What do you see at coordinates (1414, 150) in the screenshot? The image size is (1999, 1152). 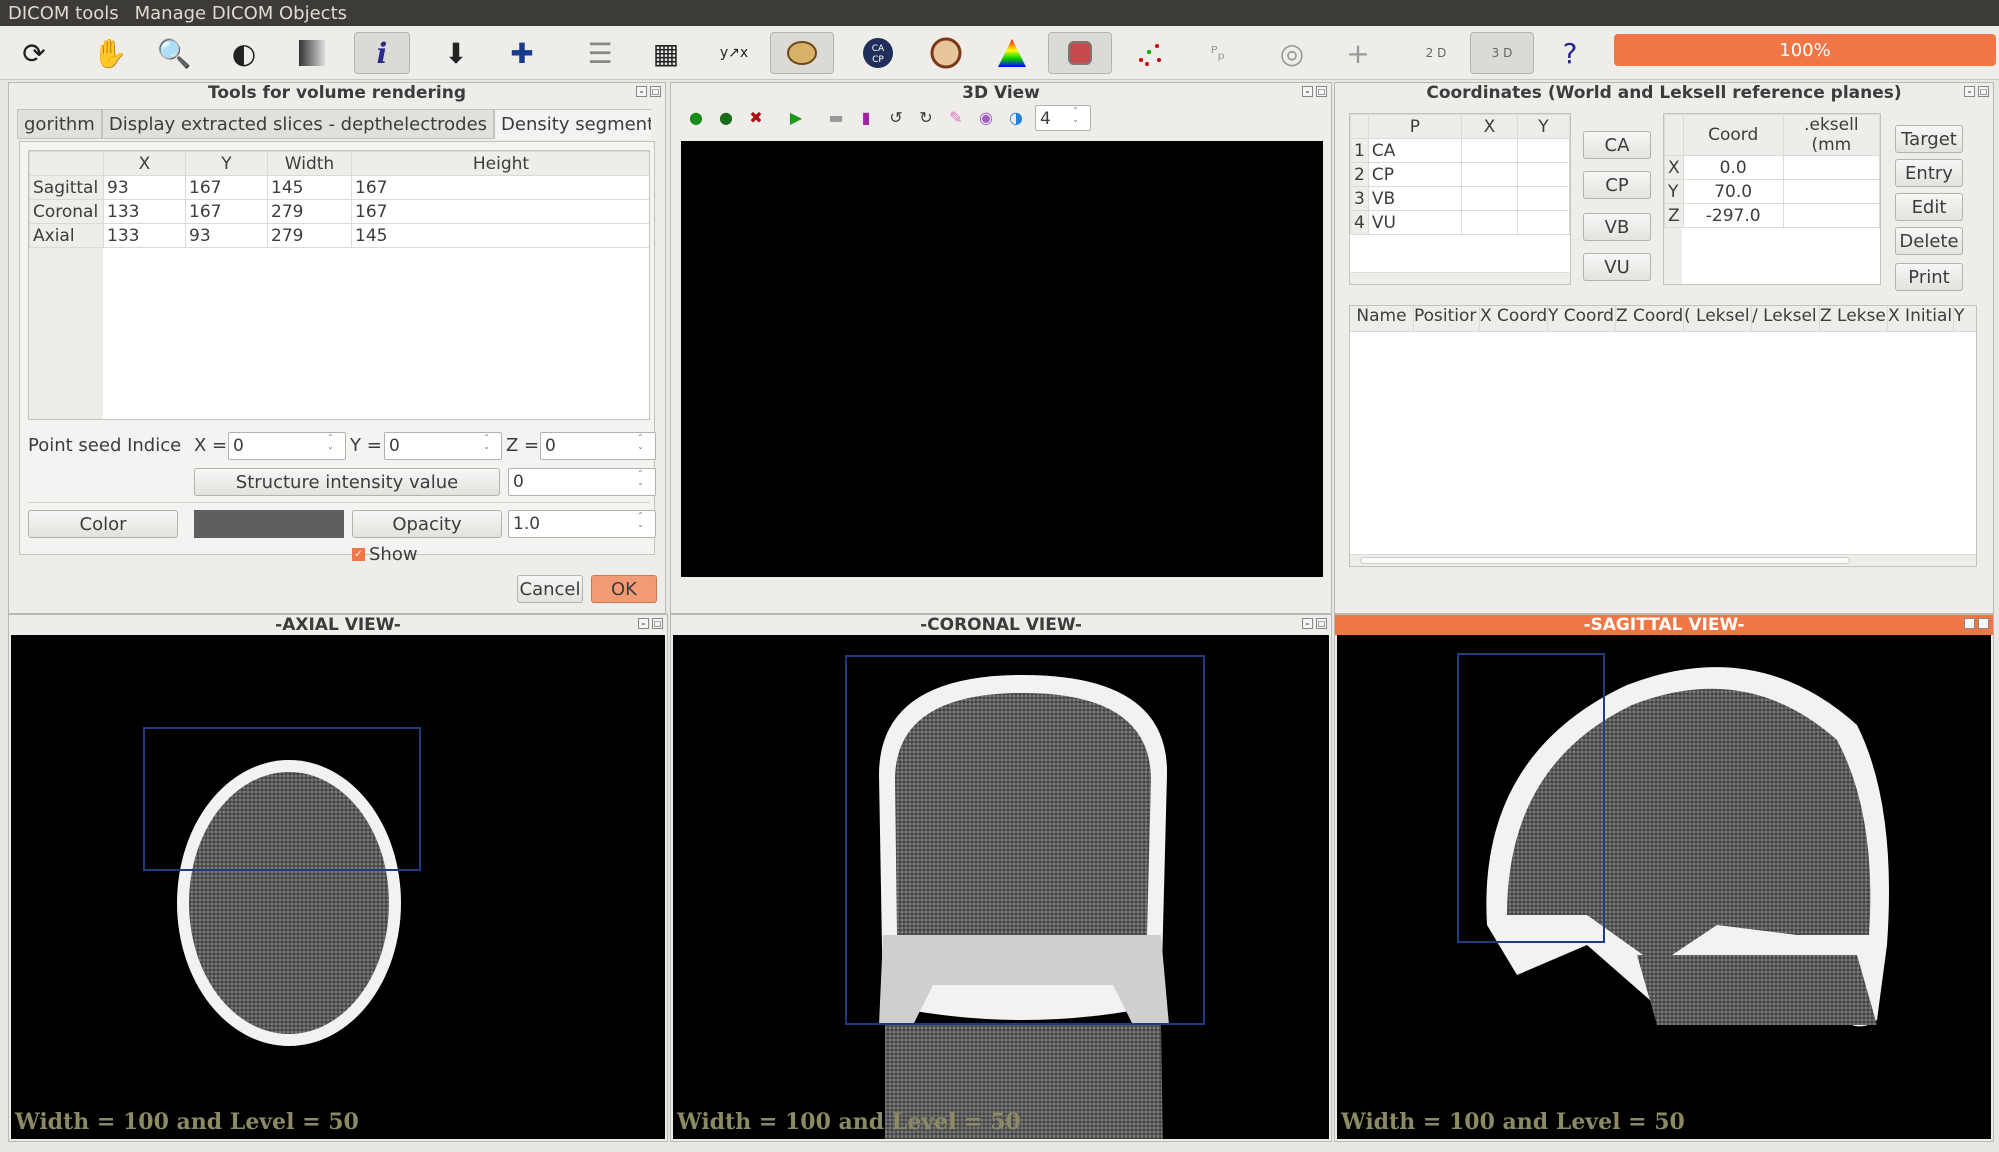 I see `table-cell: CA` at bounding box center [1414, 150].